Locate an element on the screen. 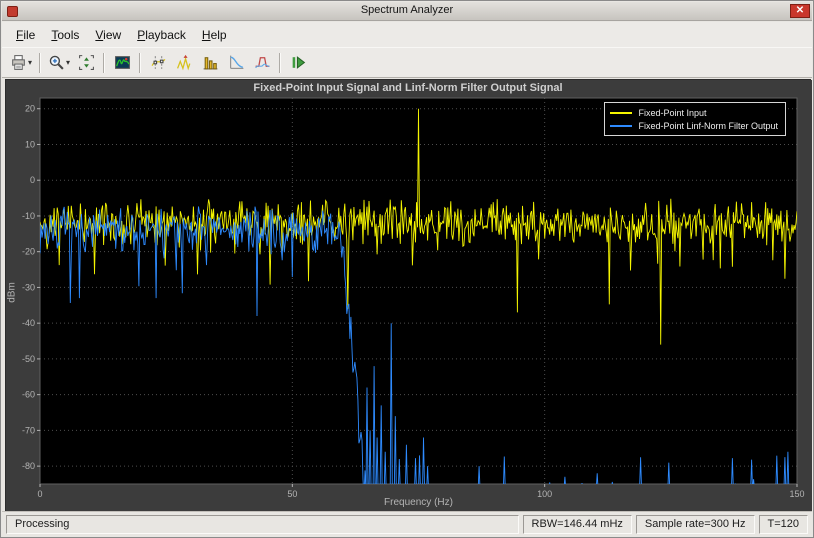 Image resolution: width=814 pixels, height=538 pixels. spectrogram-button is located at coordinates (122, 63).